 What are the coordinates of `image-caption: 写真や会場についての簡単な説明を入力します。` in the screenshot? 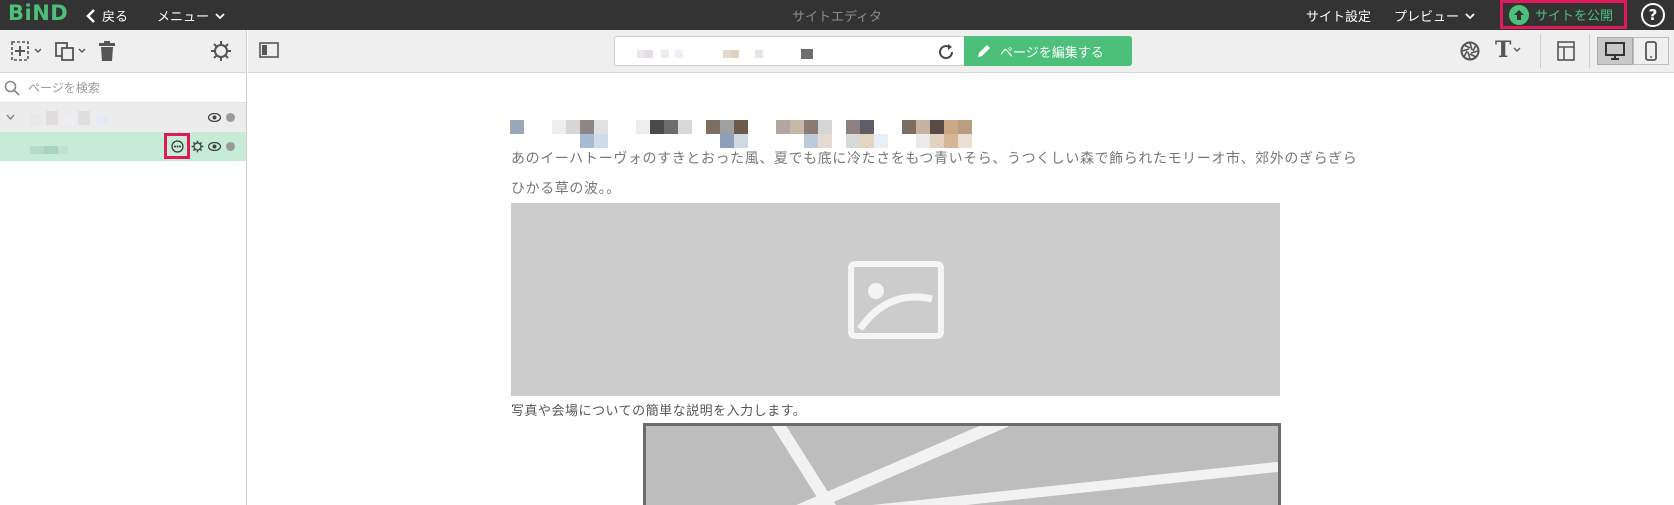 It's located at (658, 409).